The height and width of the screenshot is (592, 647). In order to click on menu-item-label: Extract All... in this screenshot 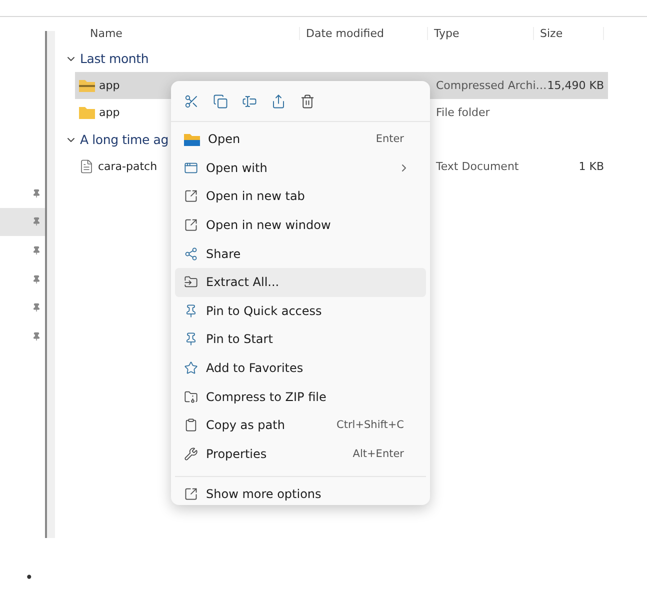, I will do `click(243, 282)`.